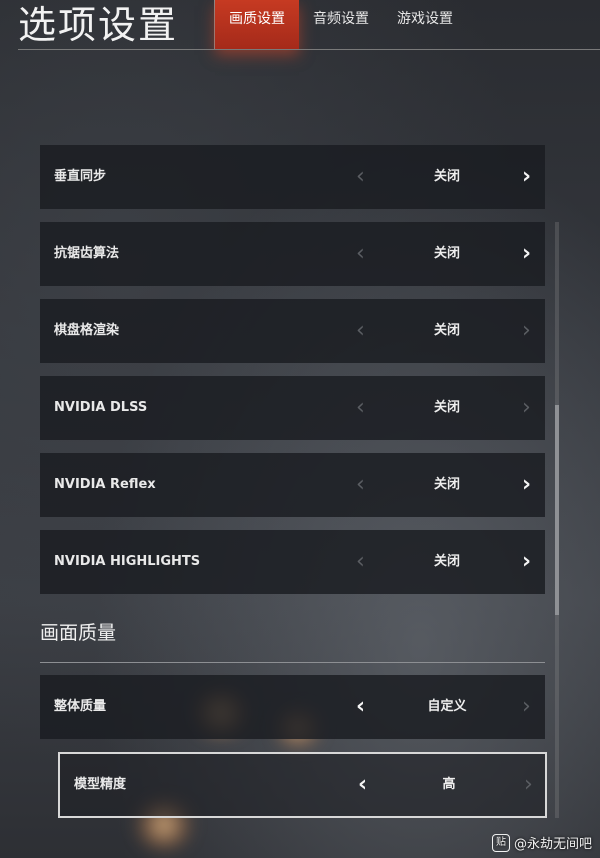  What do you see at coordinates (98, 25) in the screenshot?
I see `page-title: 选项设置` at bounding box center [98, 25].